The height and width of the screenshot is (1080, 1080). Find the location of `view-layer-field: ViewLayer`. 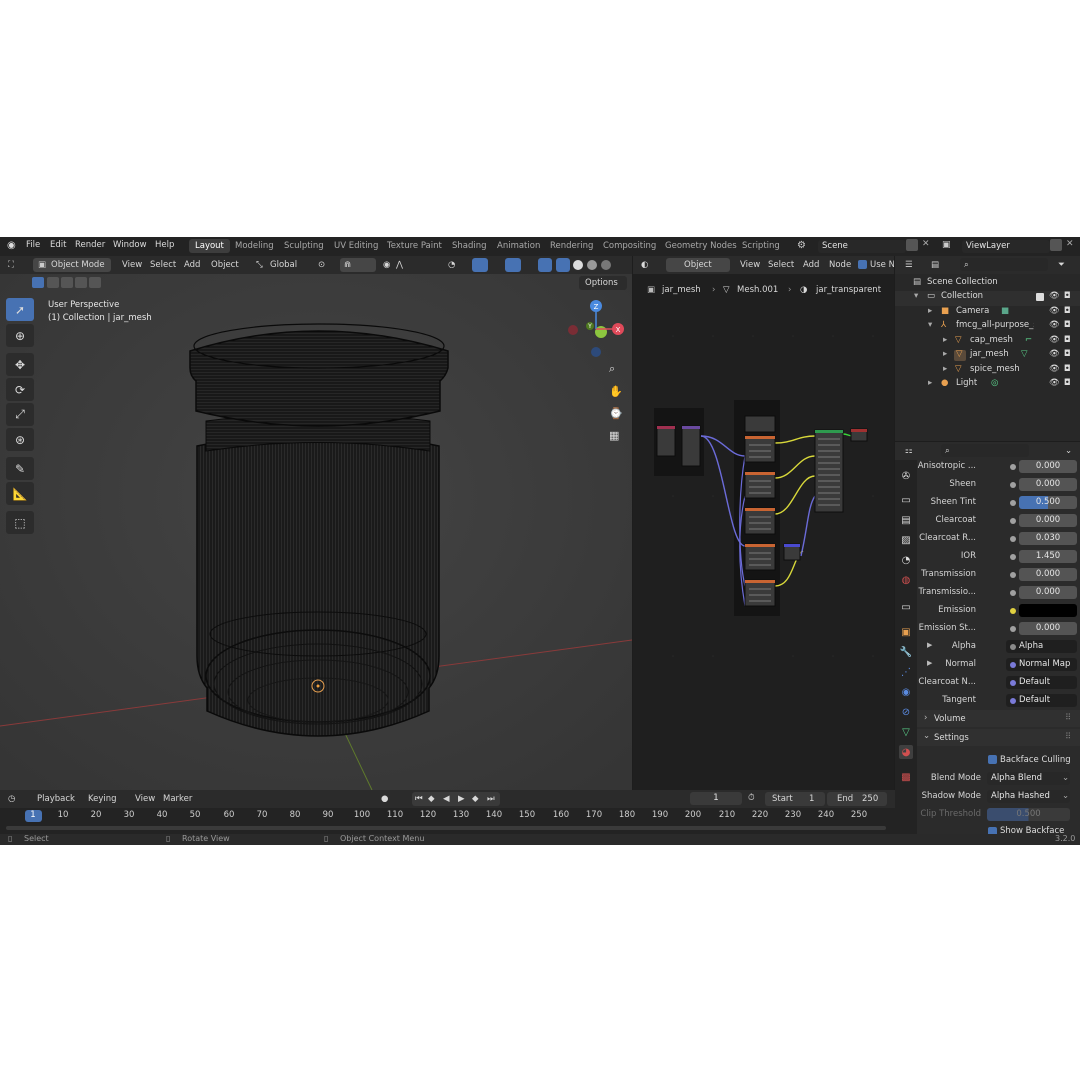

view-layer-field: ViewLayer is located at coordinates (1006, 246).